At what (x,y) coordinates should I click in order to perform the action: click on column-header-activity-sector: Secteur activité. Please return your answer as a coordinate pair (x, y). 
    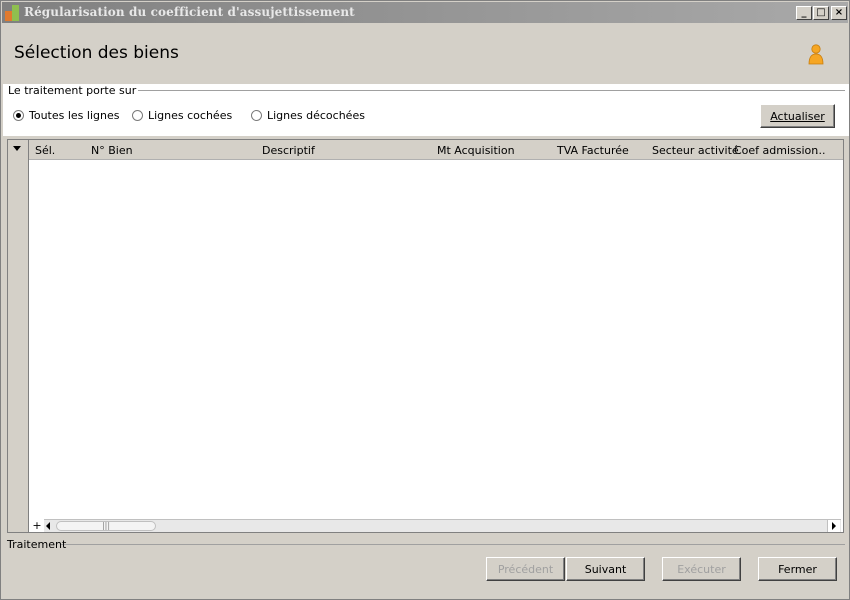
    Looking at the image, I should click on (695, 150).